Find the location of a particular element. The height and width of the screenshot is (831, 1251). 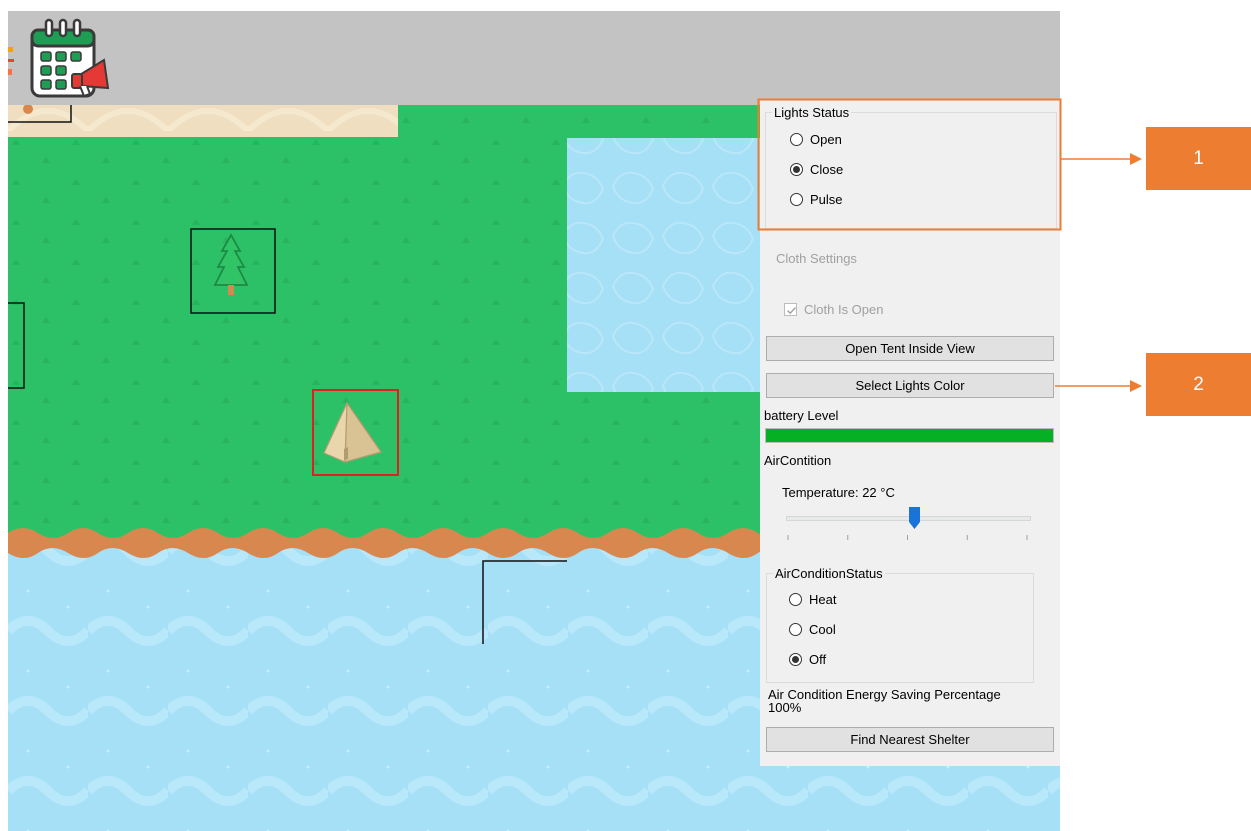

callout-number-2: 2 is located at coordinates (1198, 384).